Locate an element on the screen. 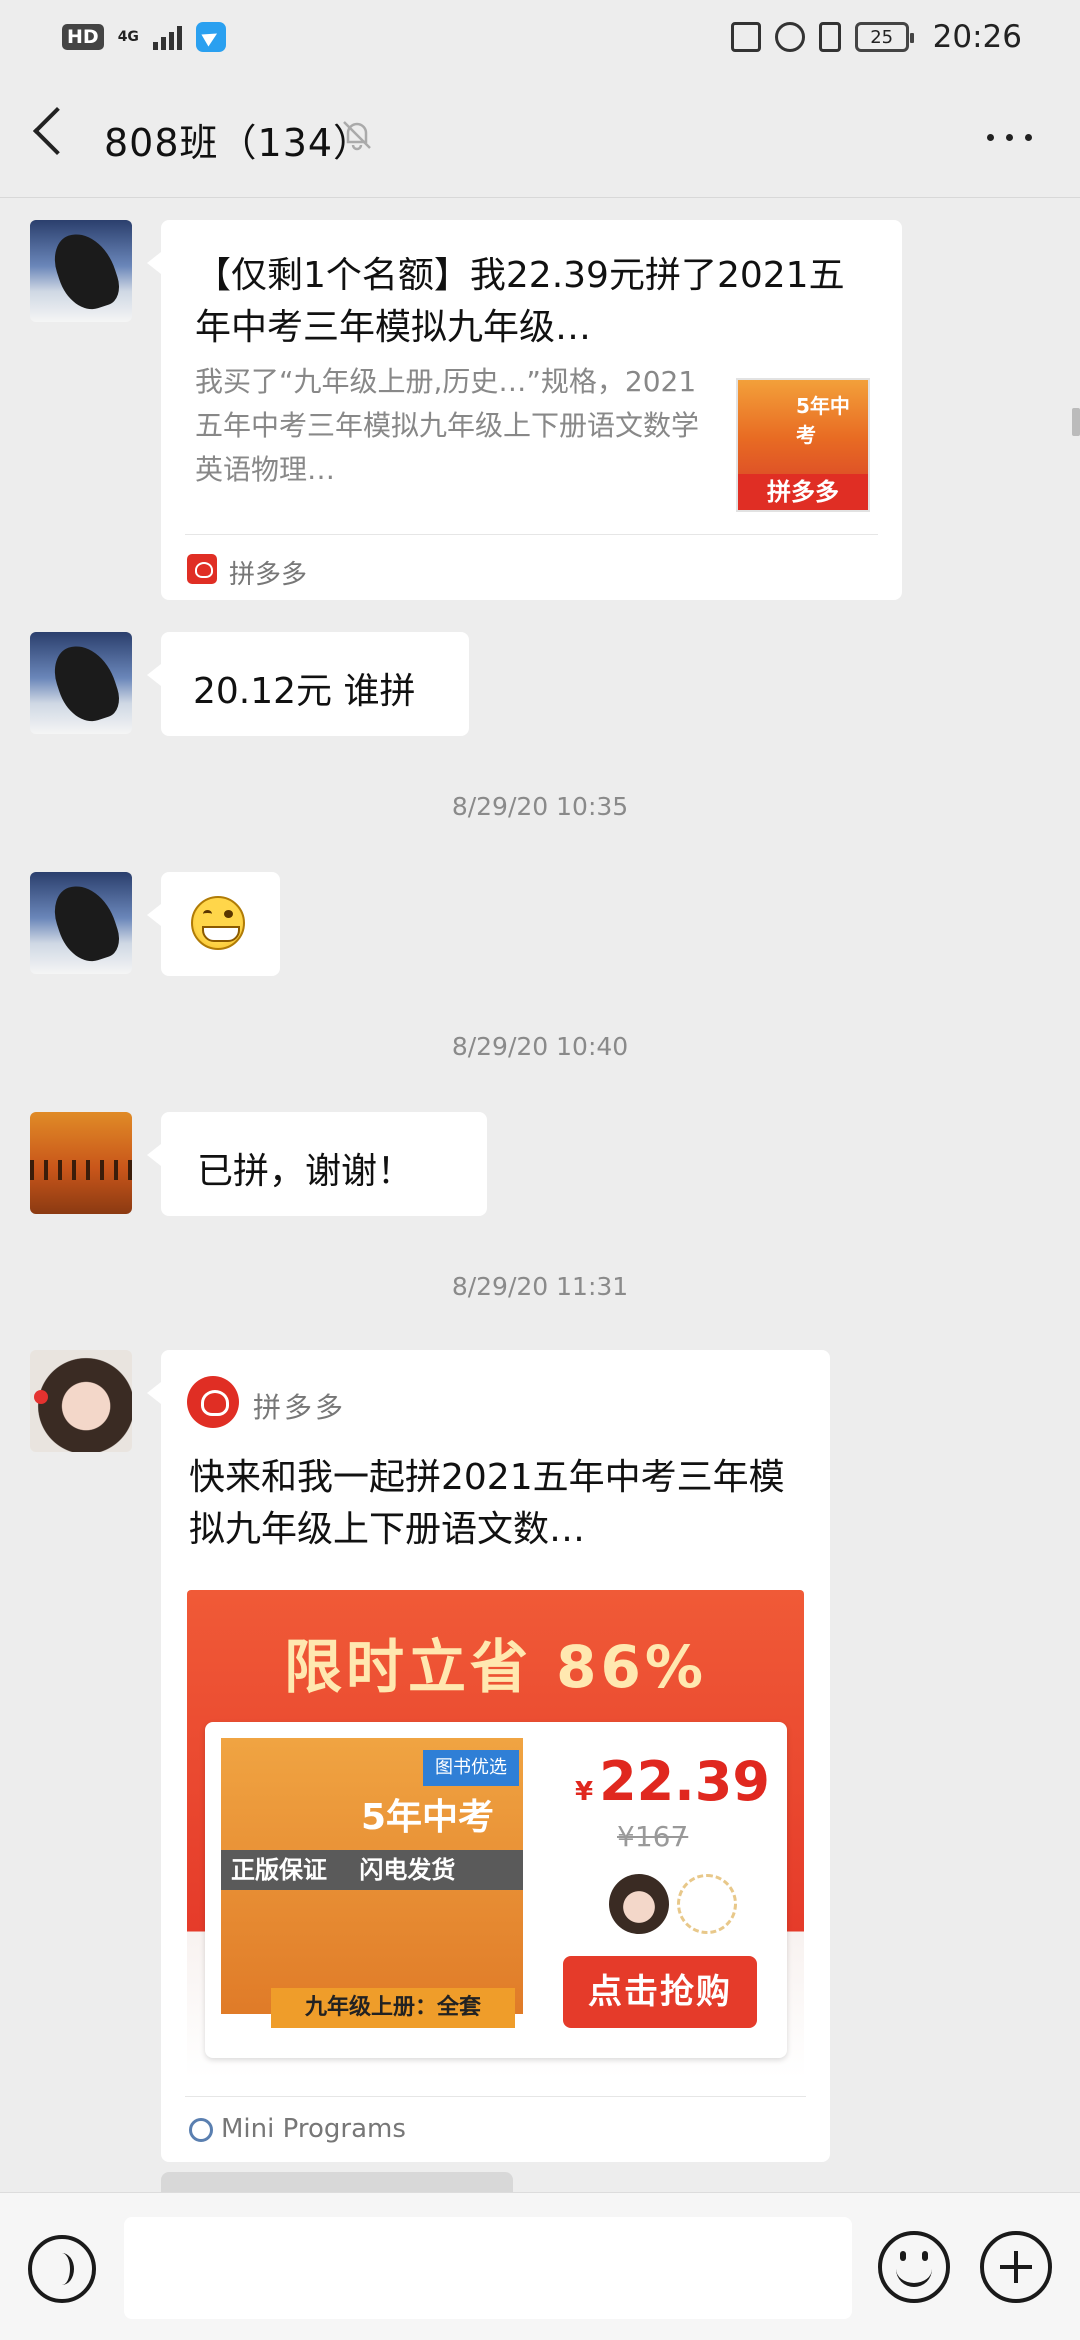 This screenshot has height=2340, width=1080. signal-icon is located at coordinates (167, 37).